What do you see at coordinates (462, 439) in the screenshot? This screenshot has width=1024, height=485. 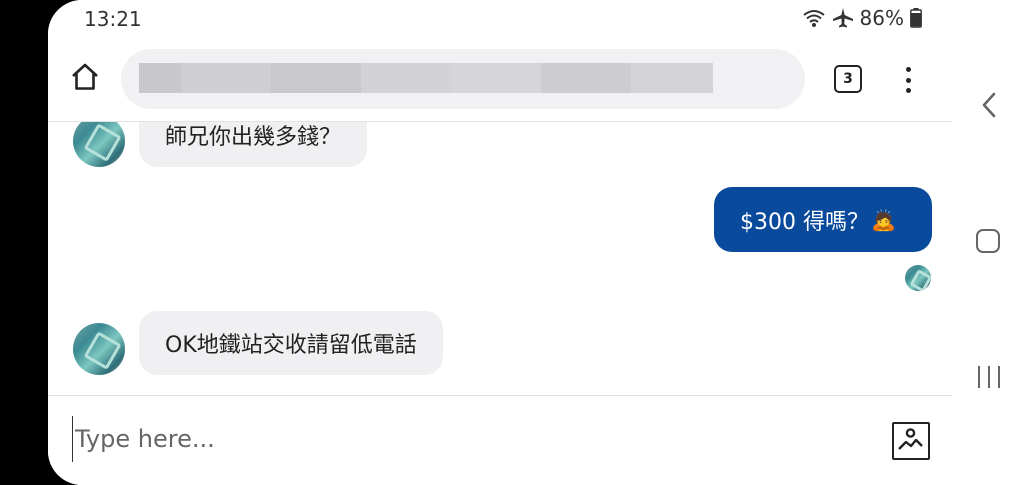 I see `message-input` at bounding box center [462, 439].